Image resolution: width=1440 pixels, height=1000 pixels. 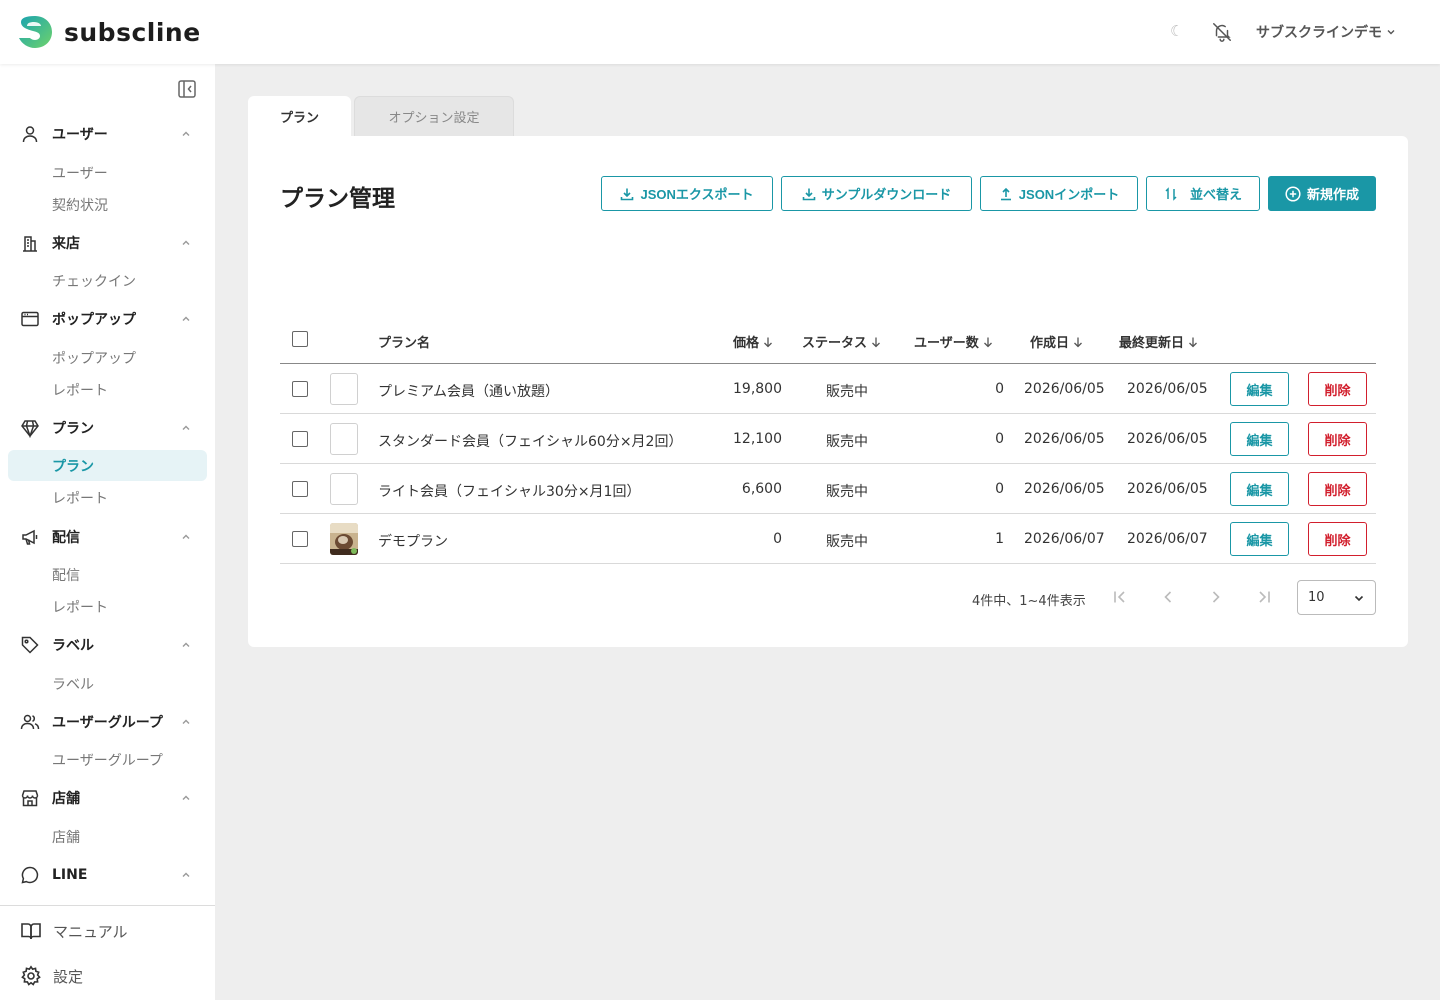 What do you see at coordinates (1316, 597) in the screenshot?
I see `page-size-value: 10` at bounding box center [1316, 597].